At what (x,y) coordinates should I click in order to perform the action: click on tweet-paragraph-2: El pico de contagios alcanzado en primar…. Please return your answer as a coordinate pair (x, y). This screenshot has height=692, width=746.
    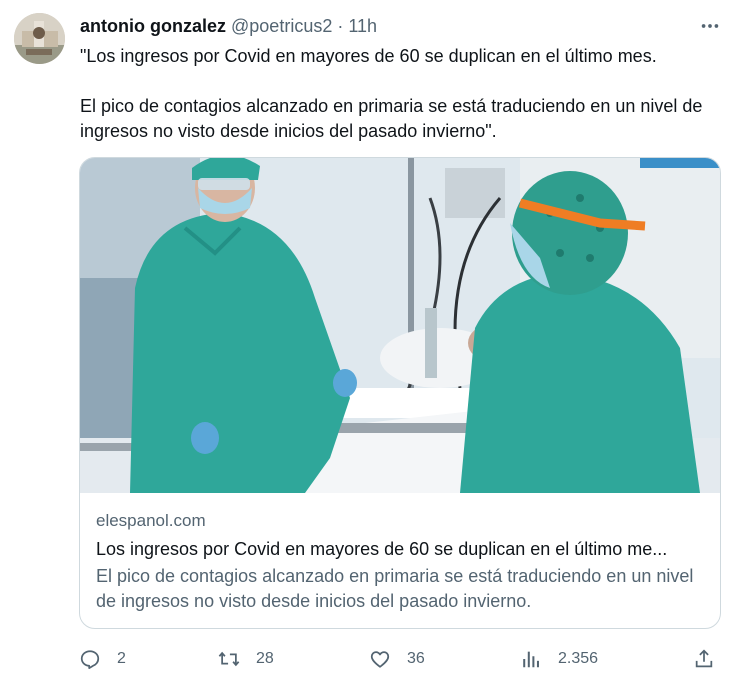
    Looking at the image, I should click on (391, 118).